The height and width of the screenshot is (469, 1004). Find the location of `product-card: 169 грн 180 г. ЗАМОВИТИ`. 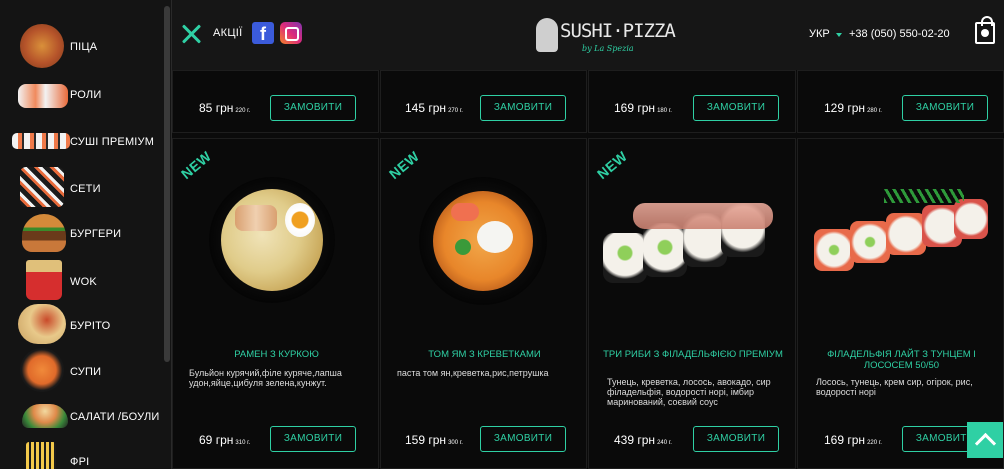

product-card: 169 грн 180 г. ЗАМОВИТИ is located at coordinates (692, 101).